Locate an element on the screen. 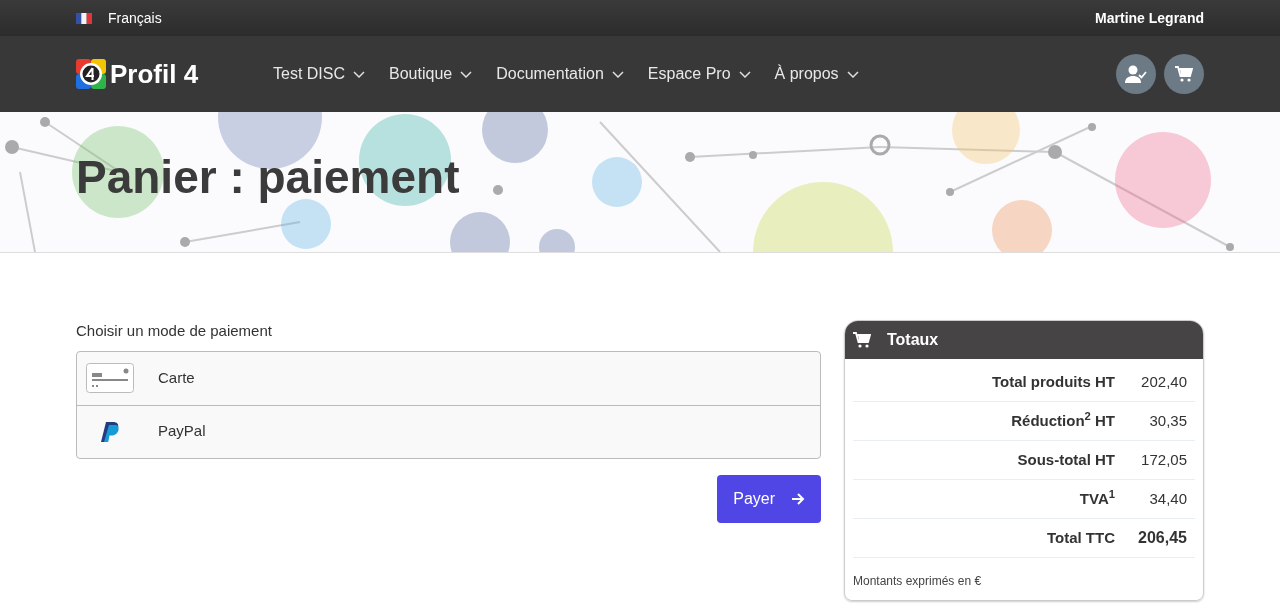  user-check-icon is located at coordinates (1136, 74).